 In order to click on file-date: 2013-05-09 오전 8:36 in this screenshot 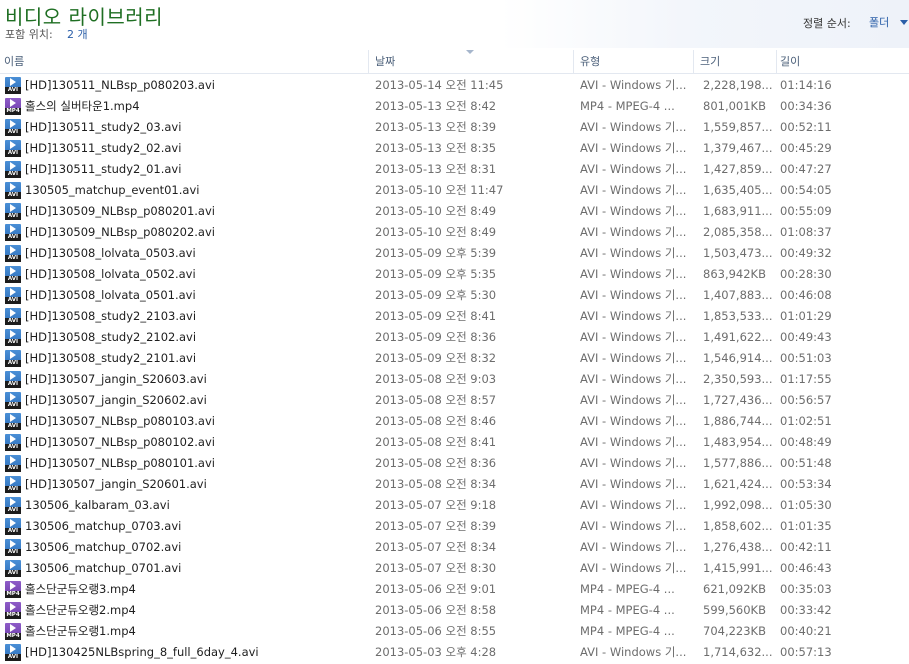, I will do `click(436, 337)`.